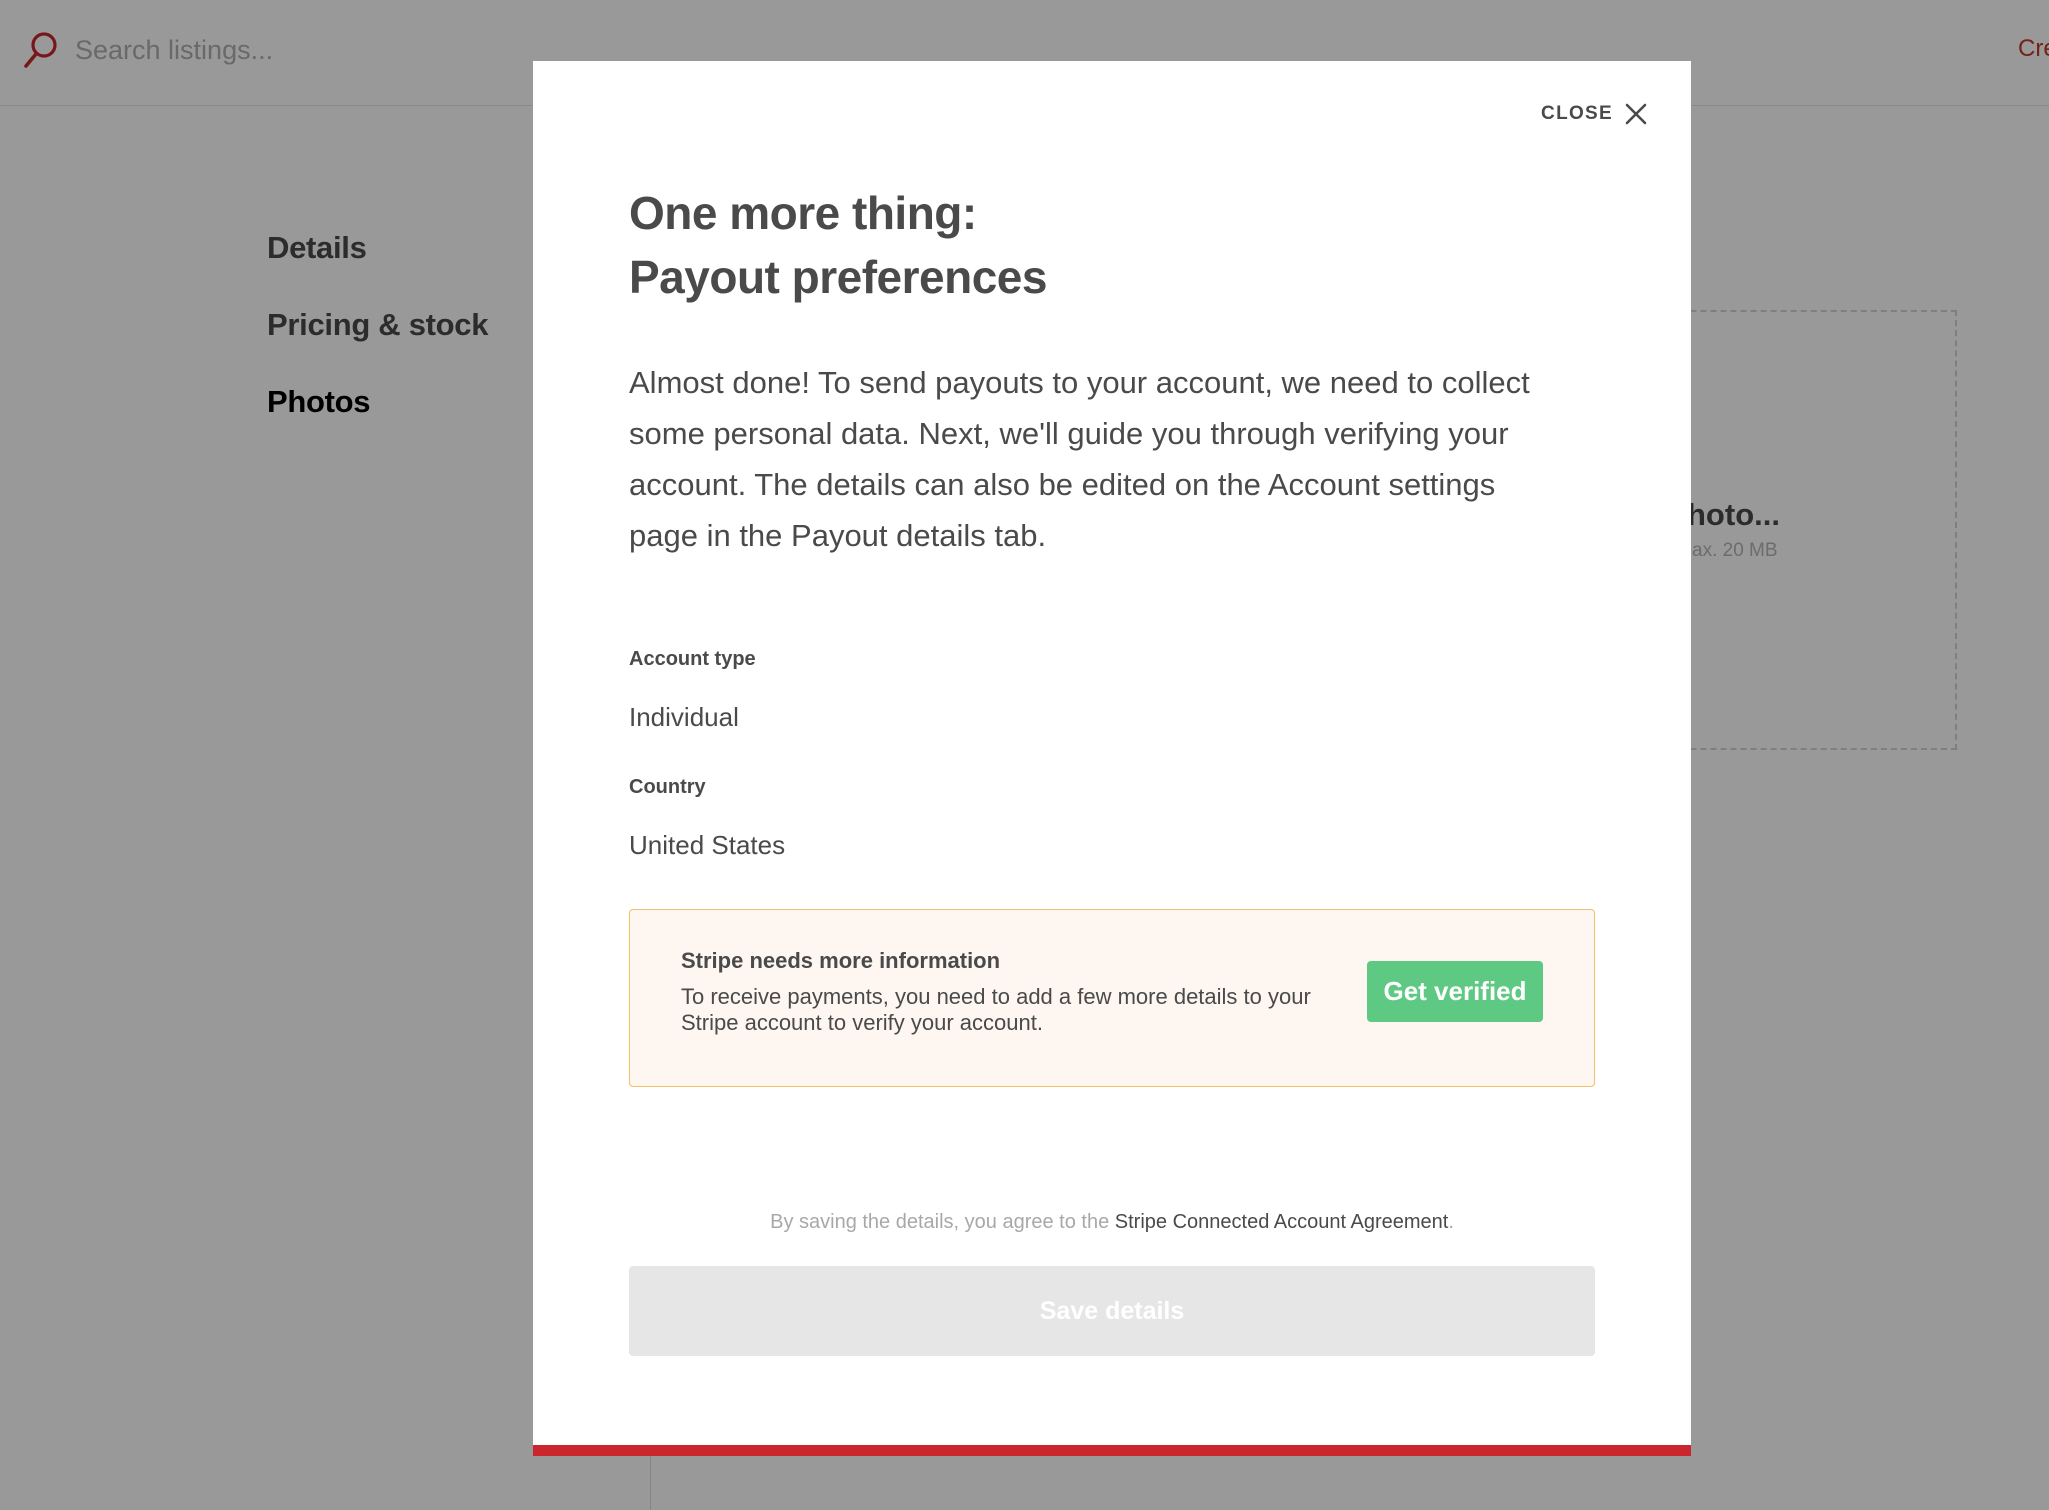 This screenshot has height=1510, width=2049. I want to click on stripe-agreement-link: Stripe Connected Account Agreement, so click(1282, 1222).